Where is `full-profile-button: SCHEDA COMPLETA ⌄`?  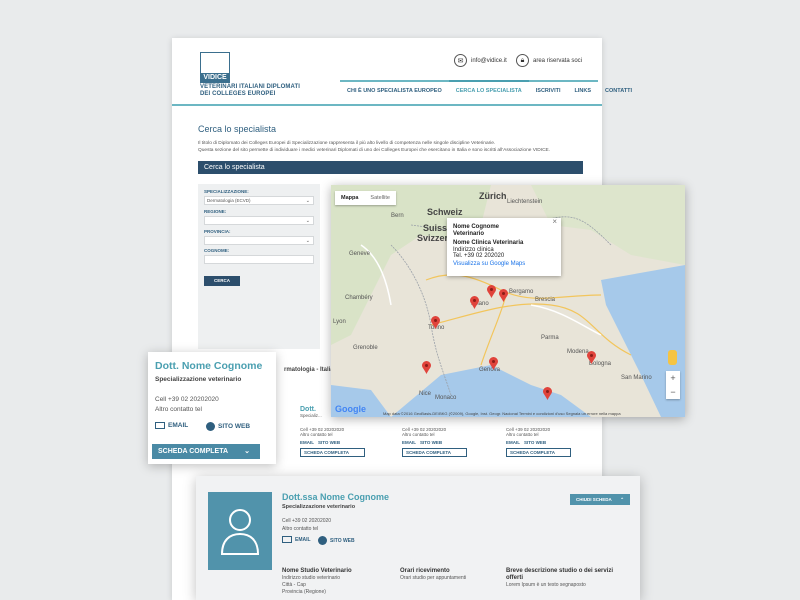 full-profile-button: SCHEDA COMPLETA ⌄ is located at coordinates (206, 451).